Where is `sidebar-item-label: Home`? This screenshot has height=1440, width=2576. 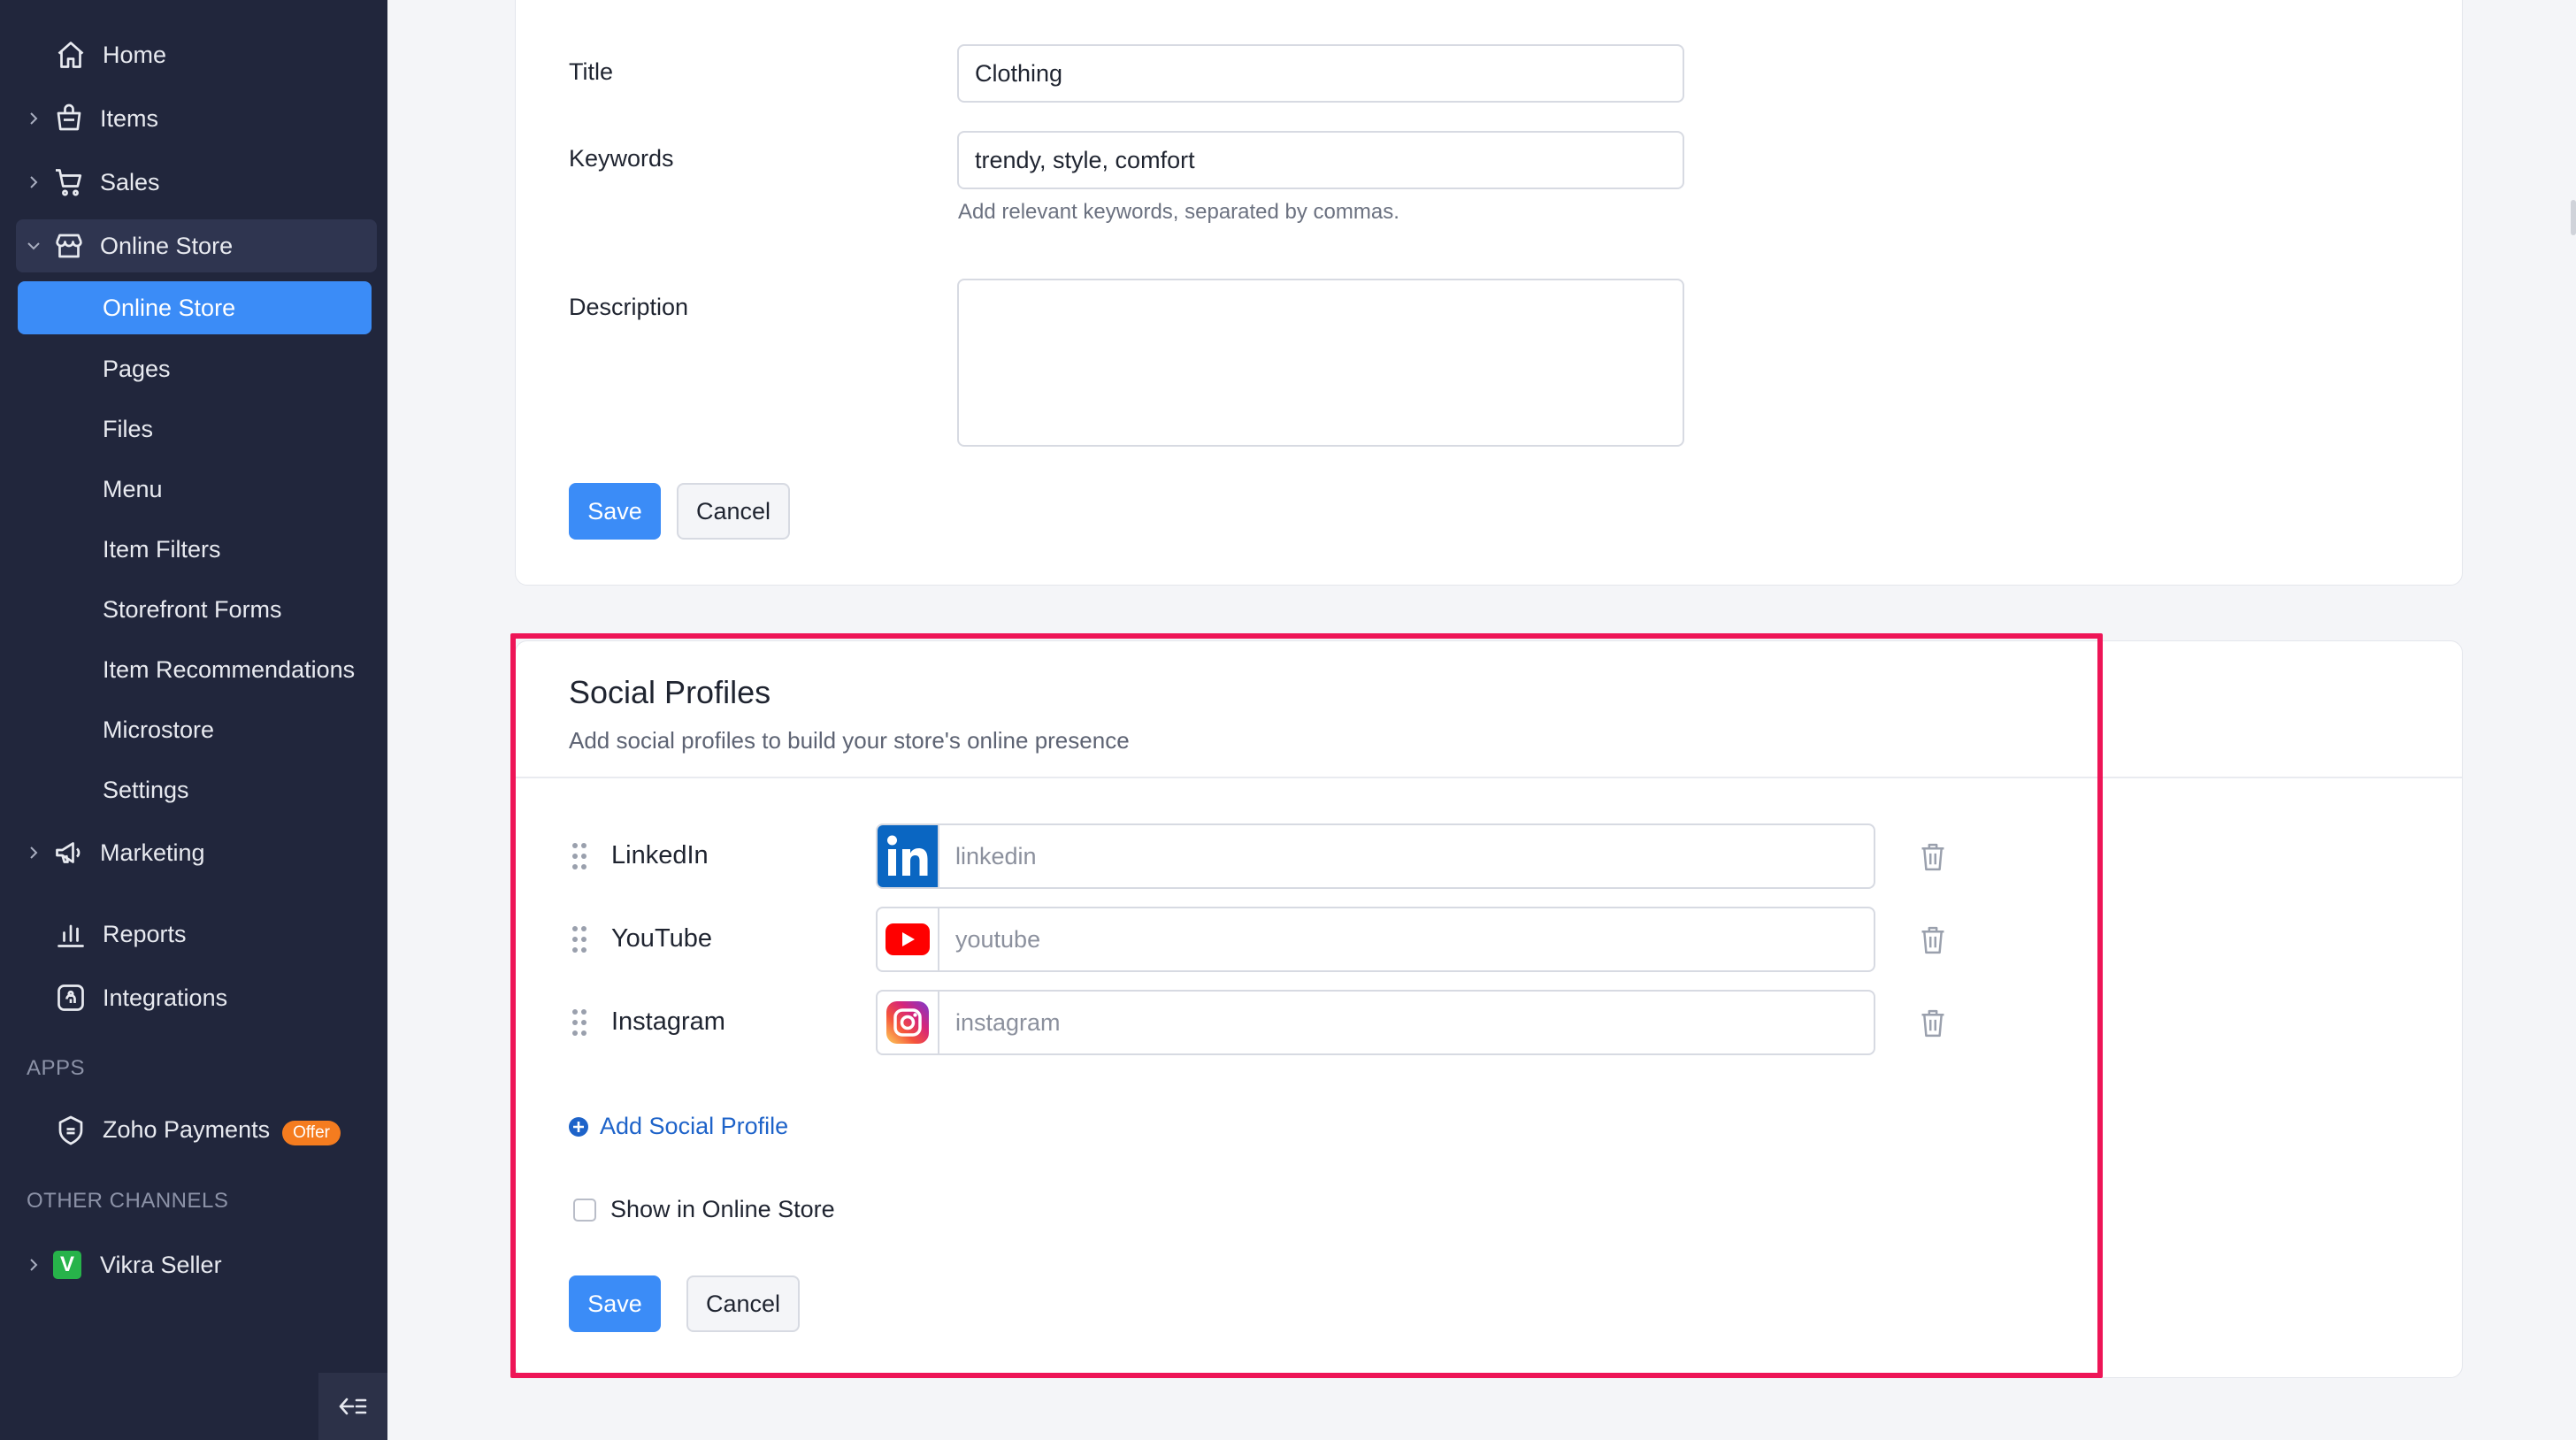 sidebar-item-label: Home is located at coordinates (135, 54).